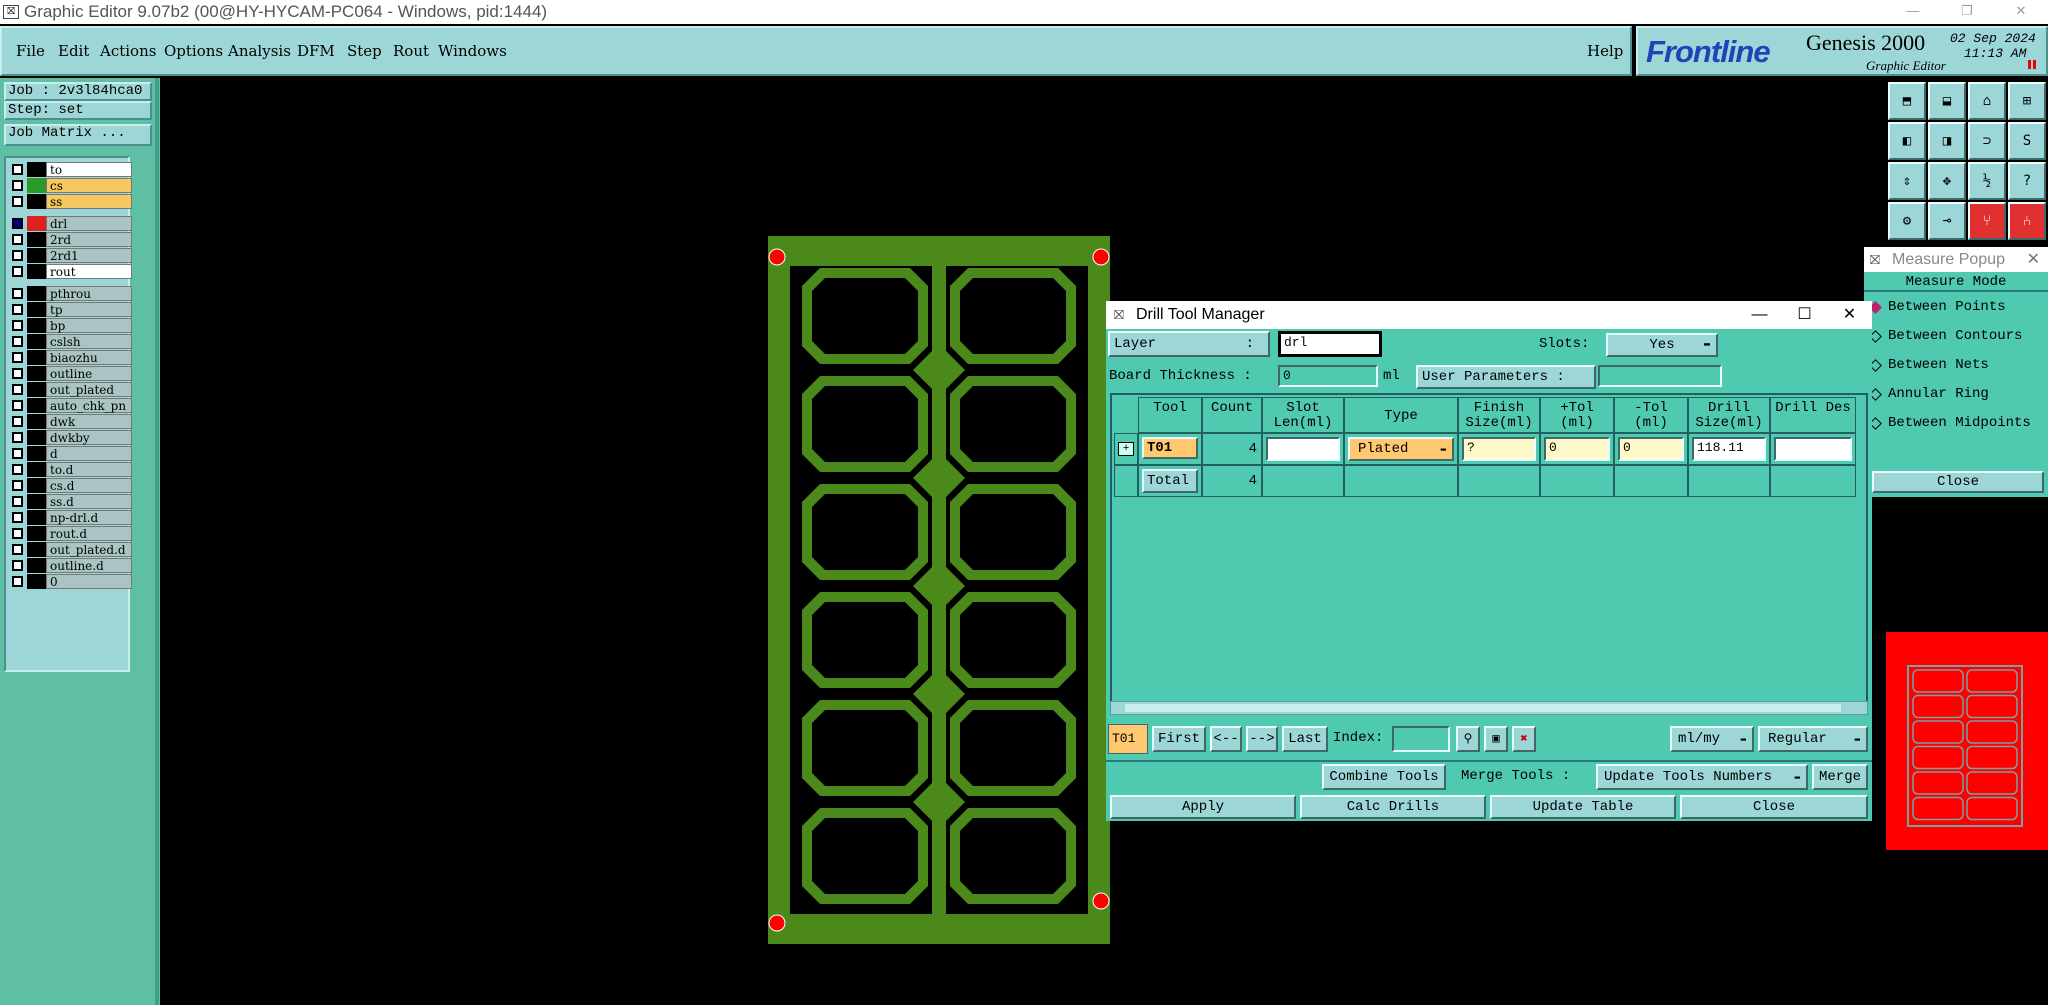 This screenshot has height=1005, width=2048. Describe the element at coordinates (1393, 807) in the screenshot. I see `calc-drills-button: Calc Drills` at that location.